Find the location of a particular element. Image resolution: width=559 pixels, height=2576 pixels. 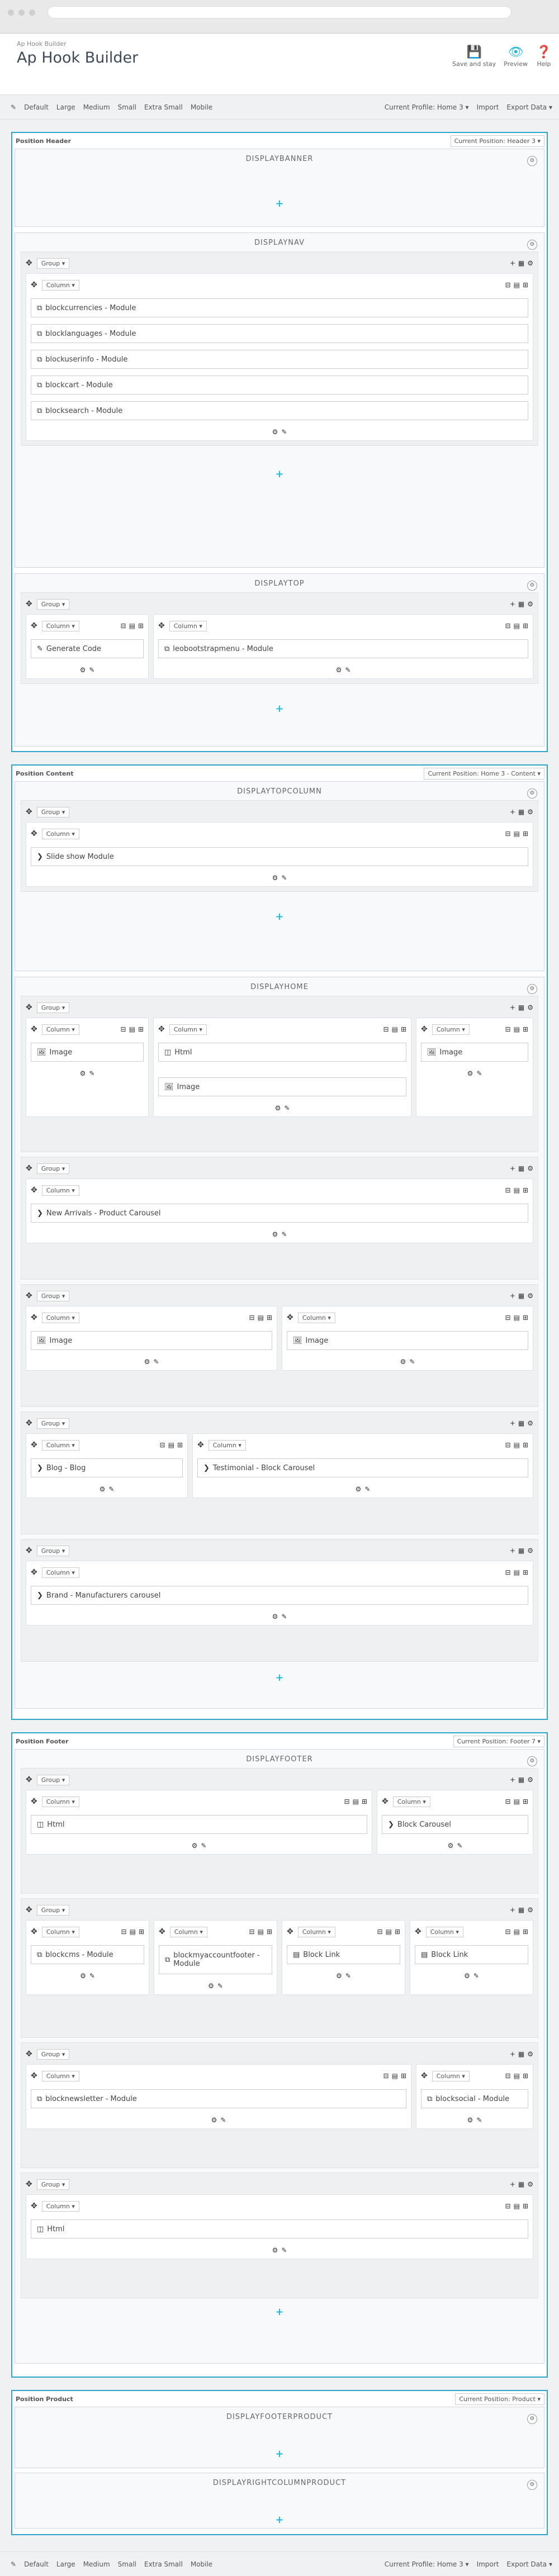

profile-dropdown: Current Profile: Home 3 ▾ is located at coordinates (427, 107).